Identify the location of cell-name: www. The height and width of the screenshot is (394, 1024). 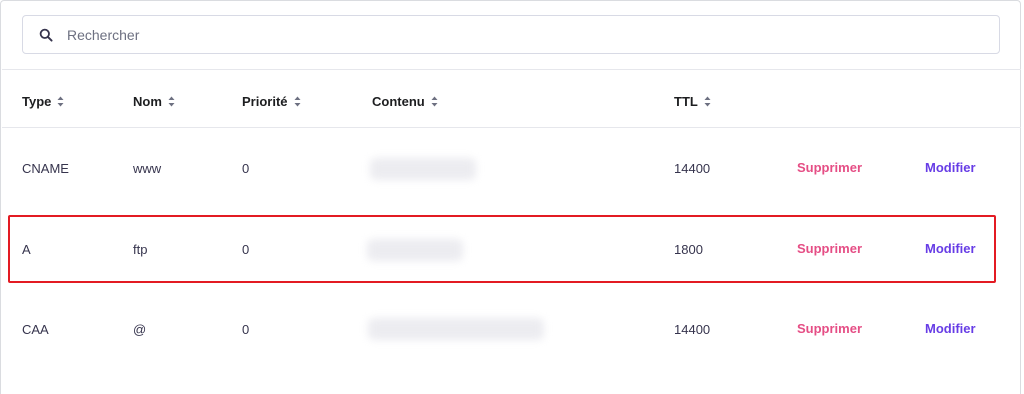
(147, 168).